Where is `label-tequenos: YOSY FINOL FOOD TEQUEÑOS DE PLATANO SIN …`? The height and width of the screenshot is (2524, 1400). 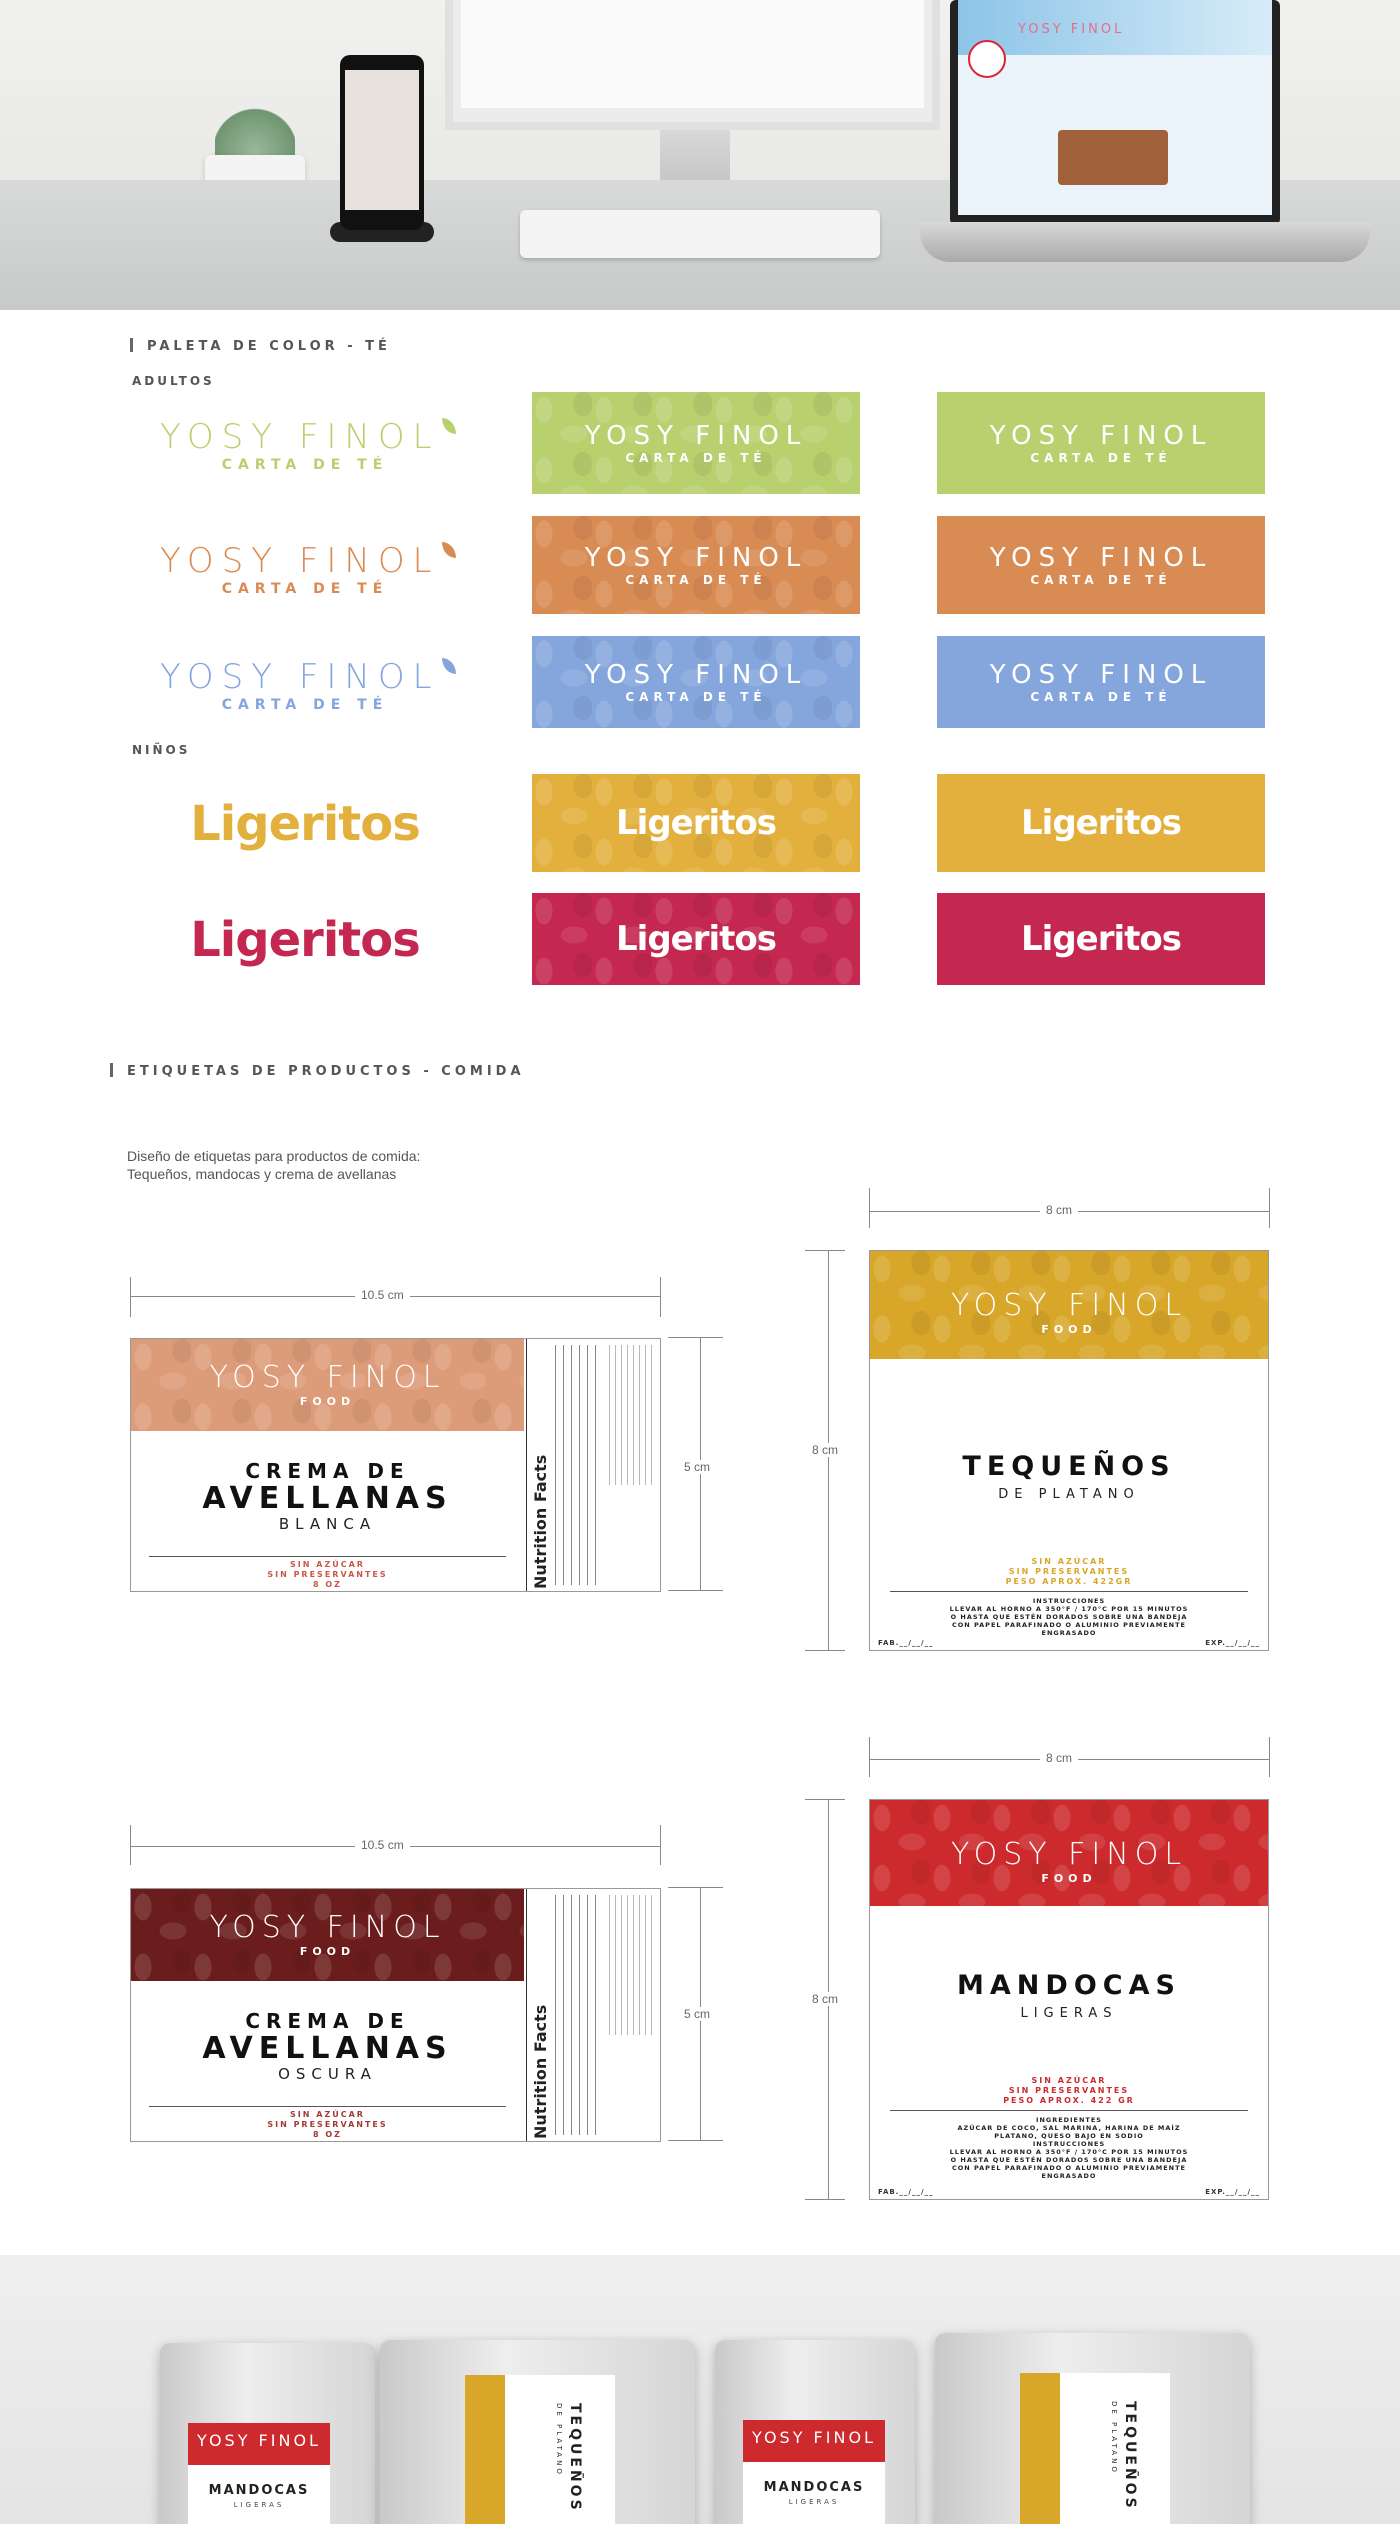 label-tequenos: YOSY FINOL FOOD TEQUEÑOS DE PLATANO SIN … is located at coordinates (1069, 1450).